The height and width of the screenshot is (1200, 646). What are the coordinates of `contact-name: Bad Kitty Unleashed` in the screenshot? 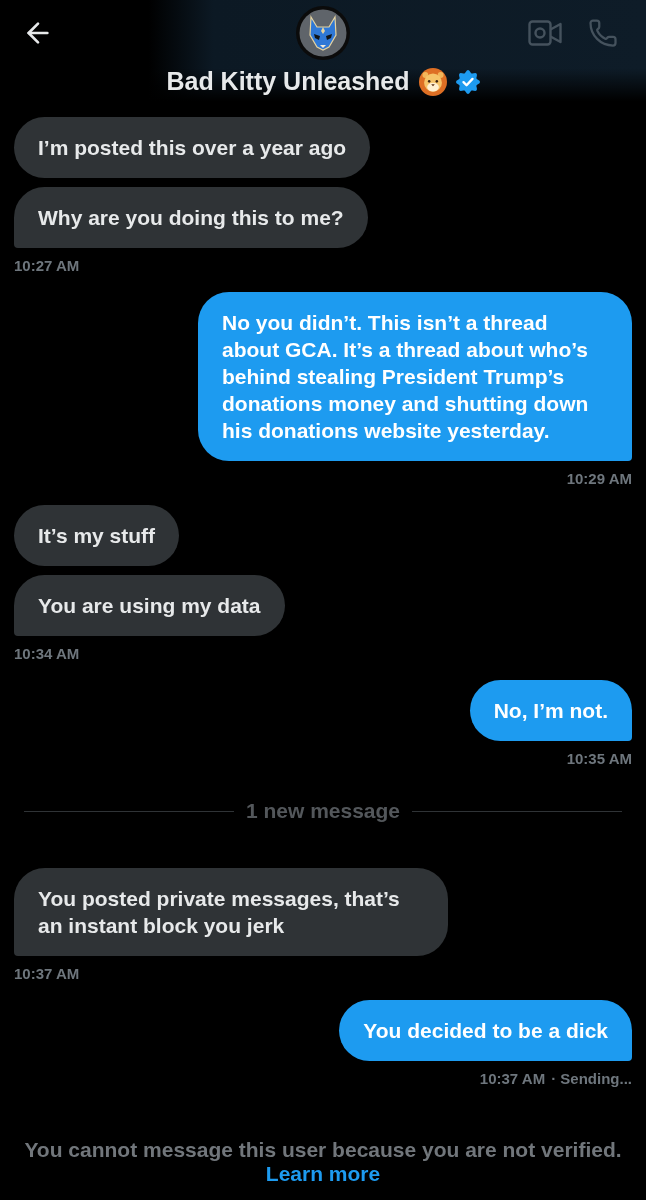 It's located at (288, 82).